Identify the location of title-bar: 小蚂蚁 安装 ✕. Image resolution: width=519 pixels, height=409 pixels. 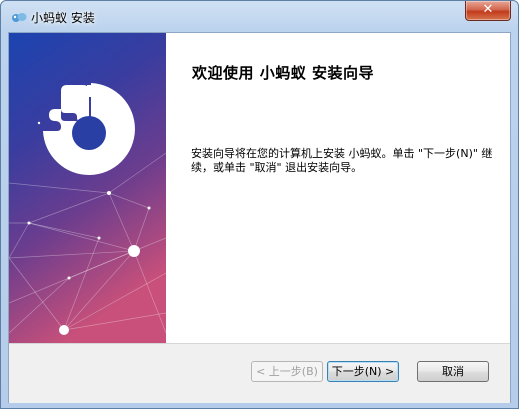
(259, 16).